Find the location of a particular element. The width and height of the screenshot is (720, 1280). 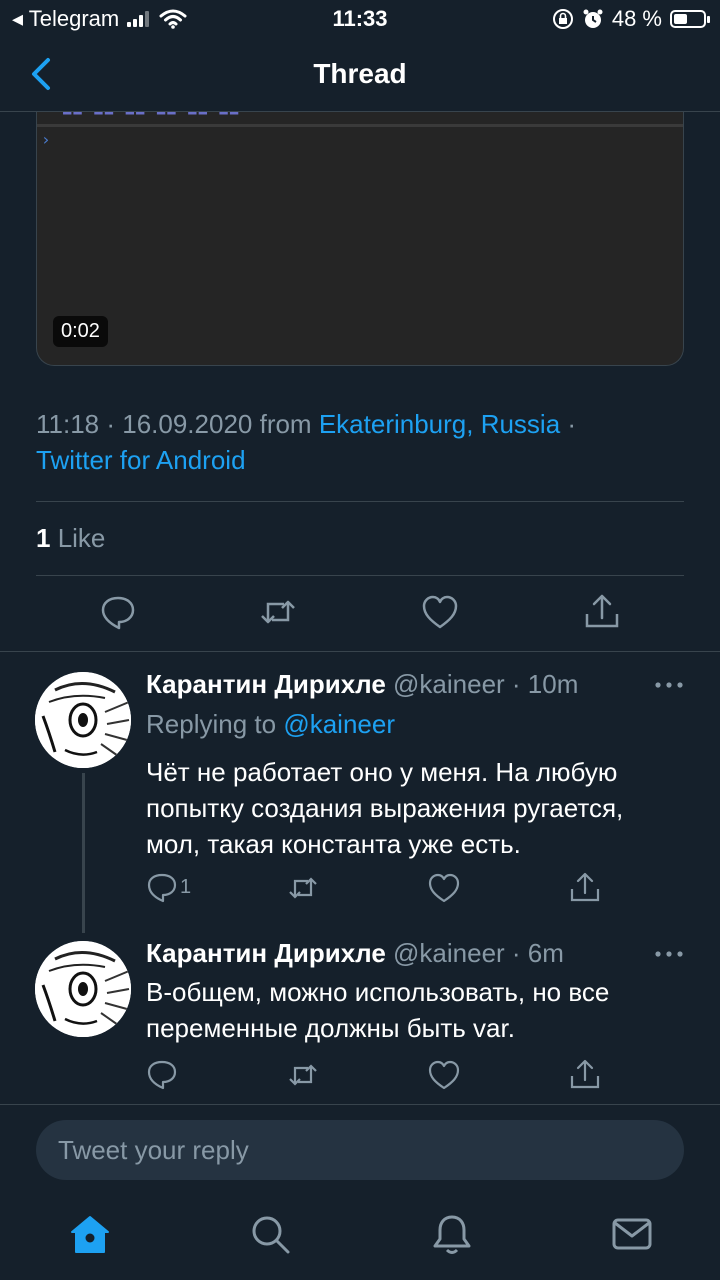

reply-header: Карантин Дирихле @kaineer · 6m is located at coordinates (355, 953).